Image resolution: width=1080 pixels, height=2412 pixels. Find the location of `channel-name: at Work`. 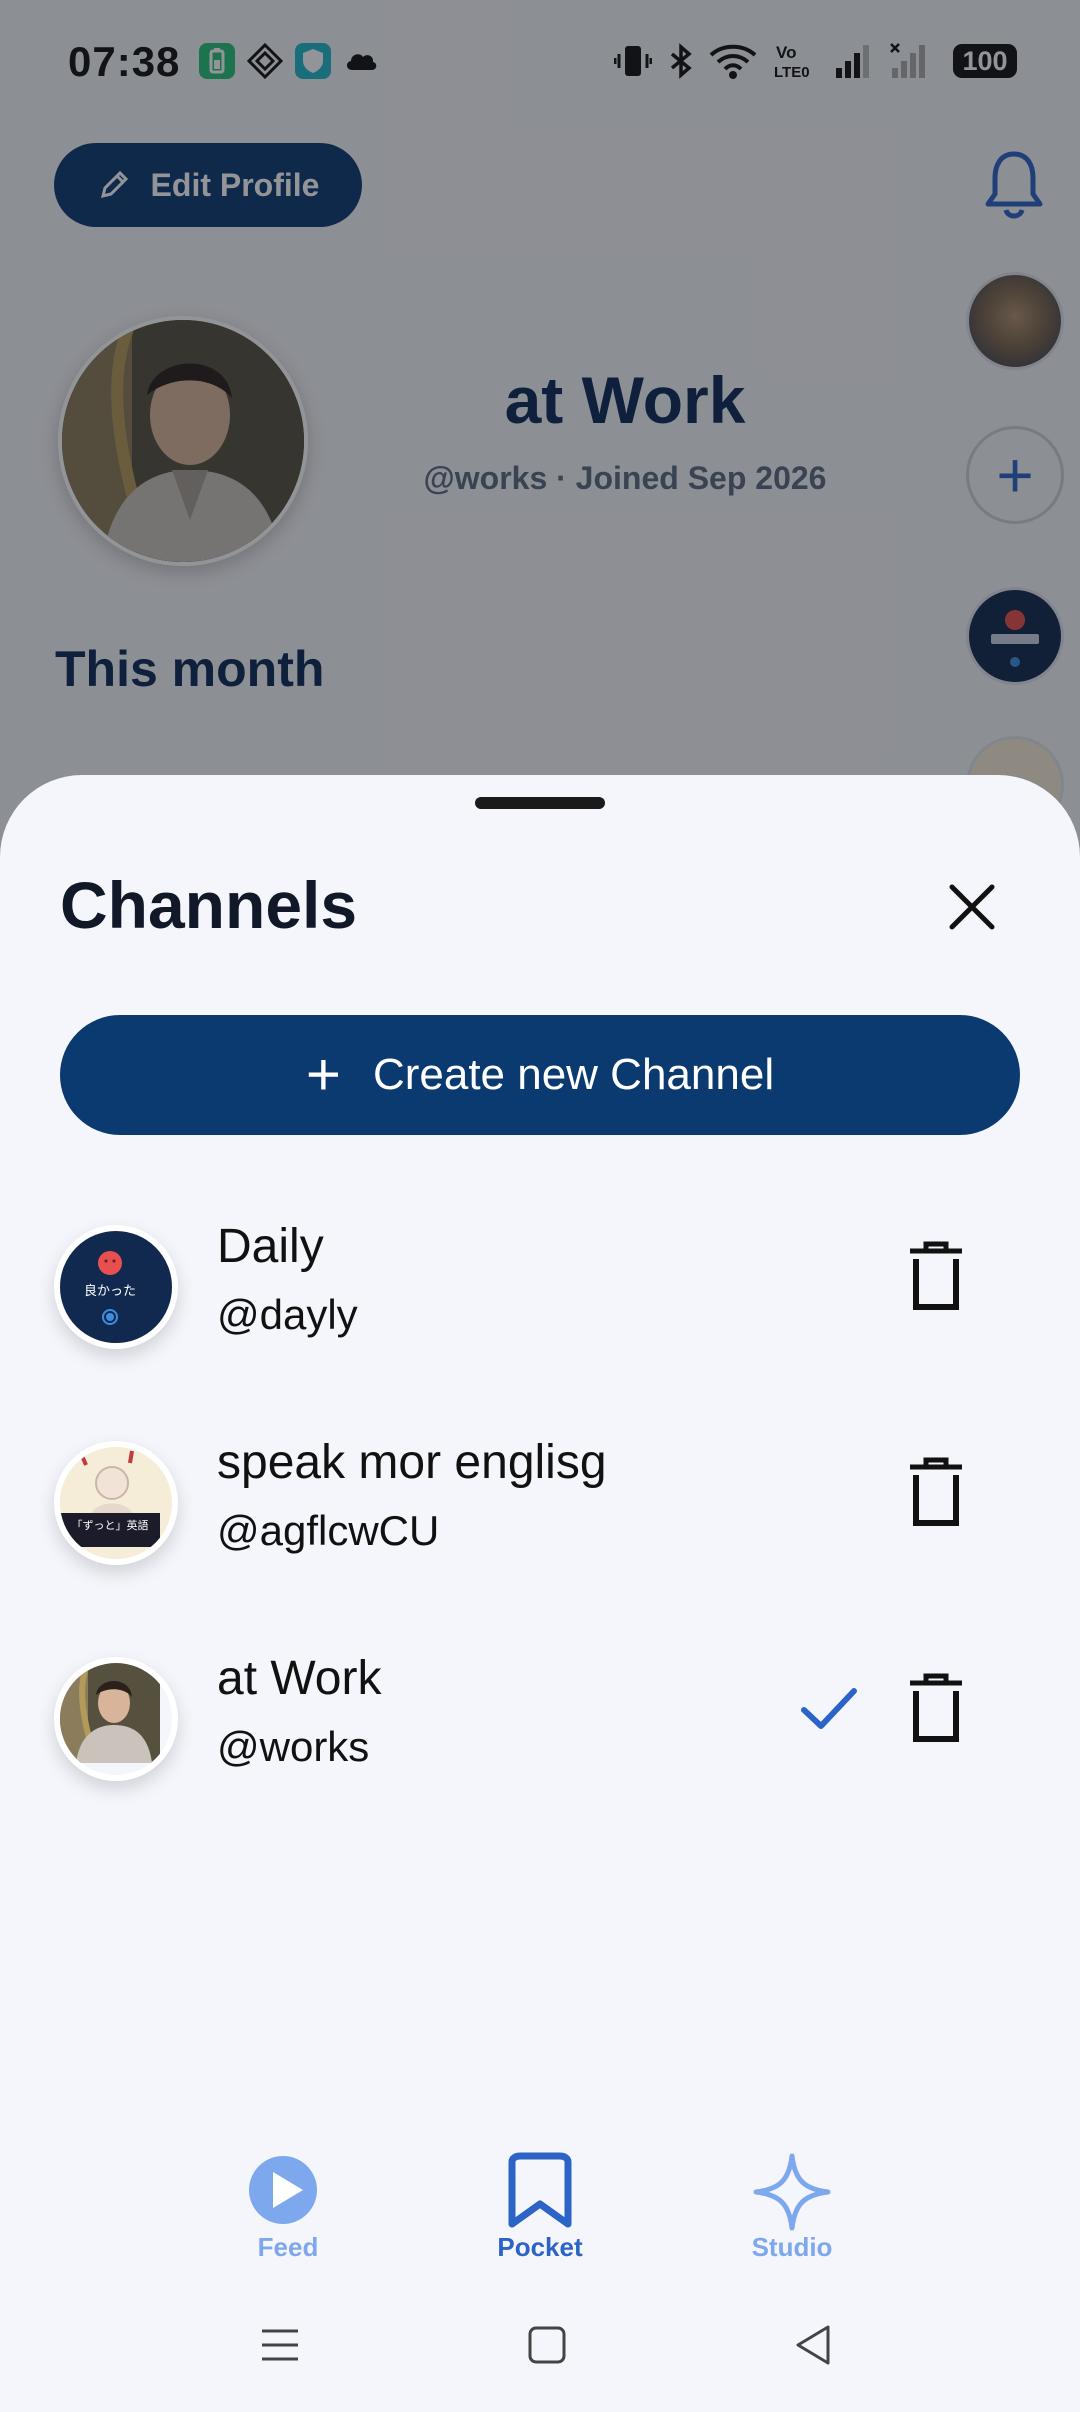

channel-name: at Work is located at coordinates (299, 1678).